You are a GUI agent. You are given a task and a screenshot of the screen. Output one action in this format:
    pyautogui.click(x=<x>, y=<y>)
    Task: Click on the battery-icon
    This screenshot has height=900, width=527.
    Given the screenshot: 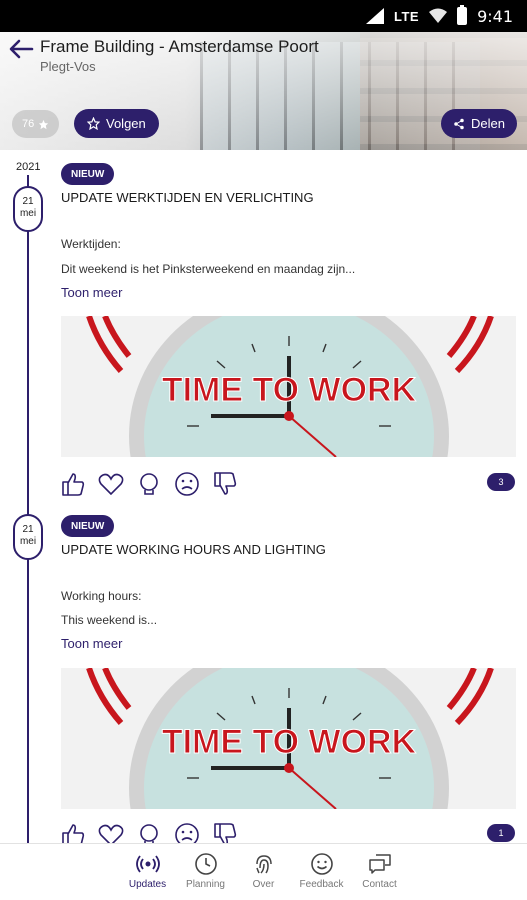 What is the action you would take?
    pyautogui.click(x=462, y=15)
    